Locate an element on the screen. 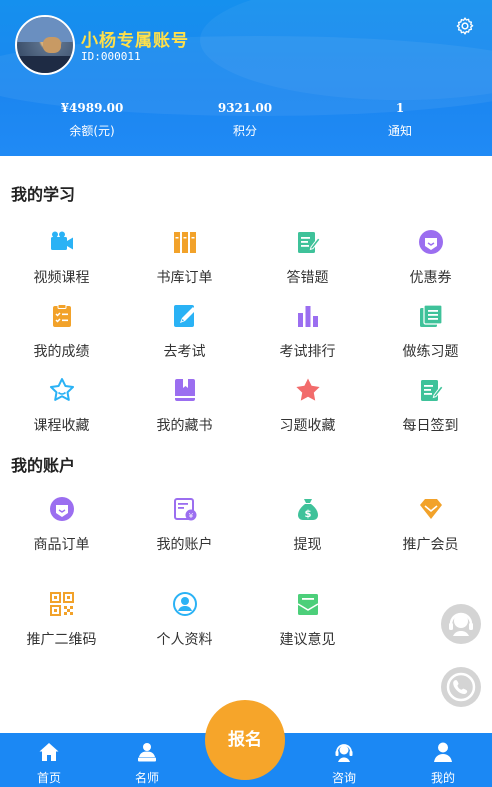  menu-item-label: 我的藏书 is located at coordinates (184, 426).